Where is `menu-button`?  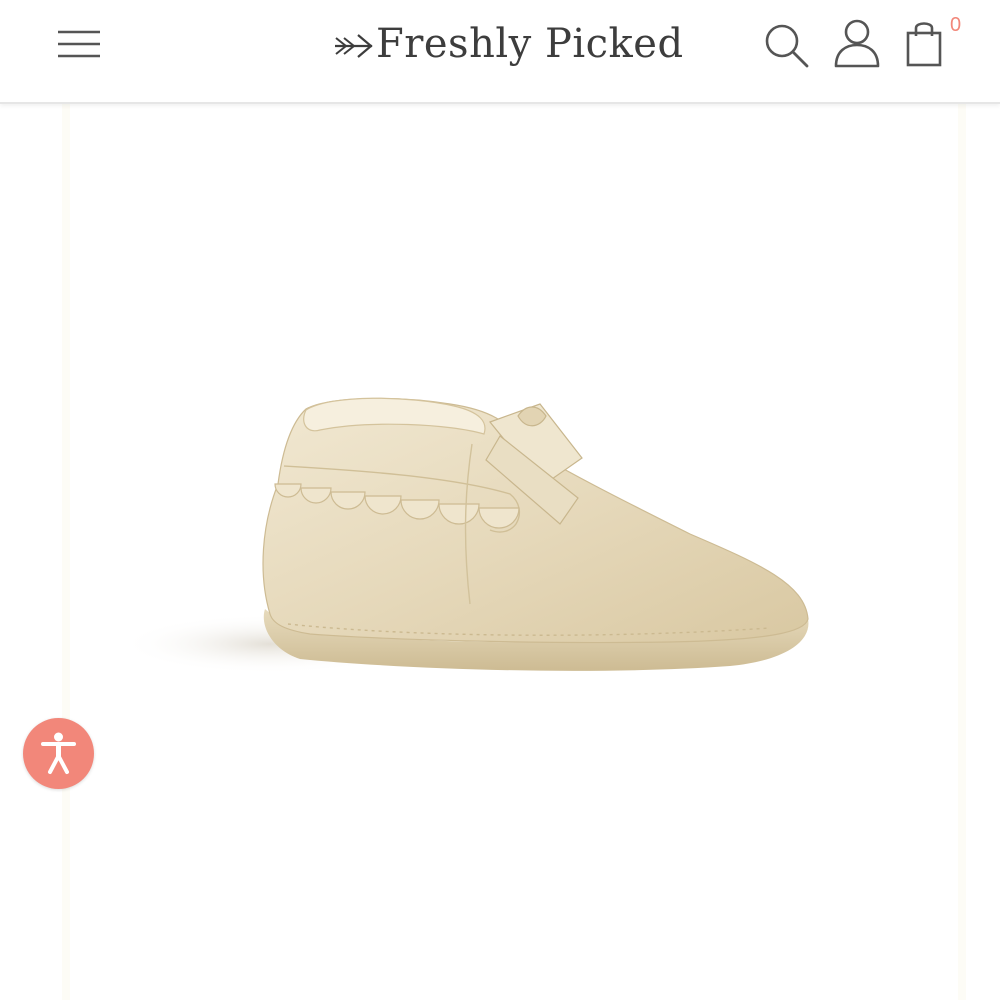 menu-button is located at coordinates (79, 44).